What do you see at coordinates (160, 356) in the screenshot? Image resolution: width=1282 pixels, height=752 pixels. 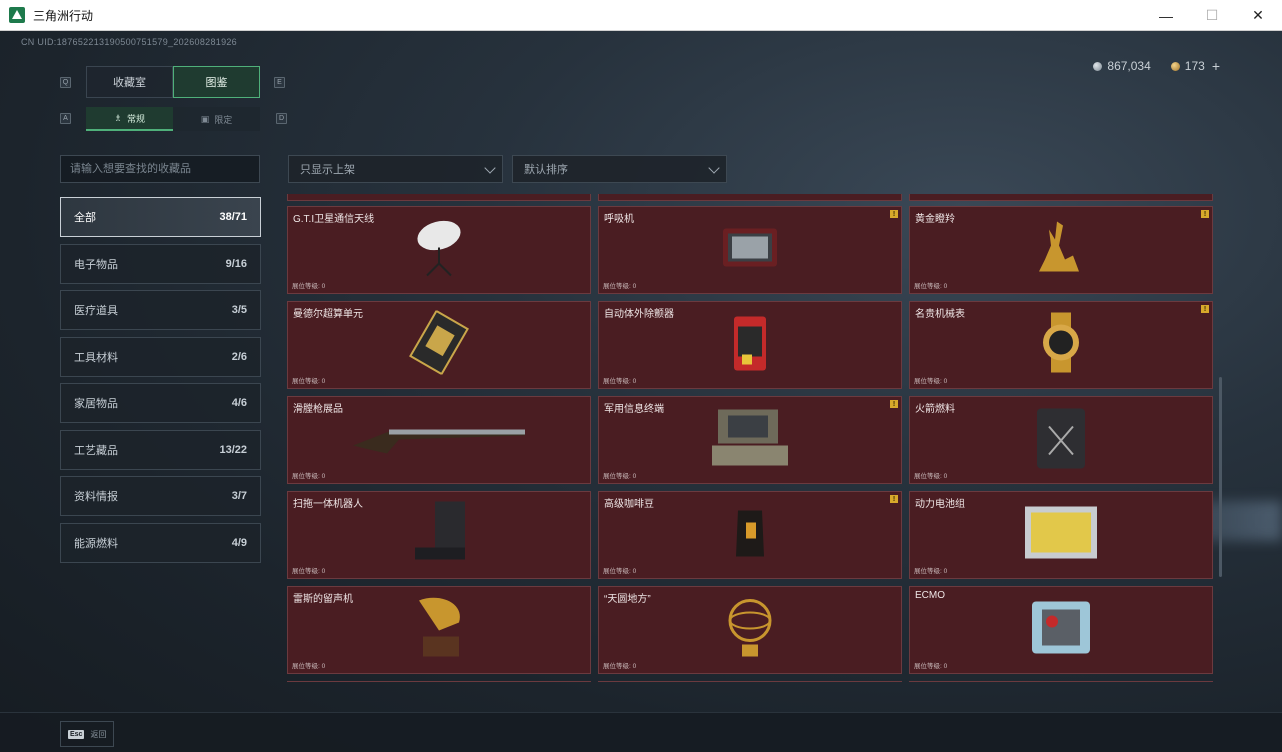 I see `category-item: 工具材料 2/6` at bounding box center [160, 356].